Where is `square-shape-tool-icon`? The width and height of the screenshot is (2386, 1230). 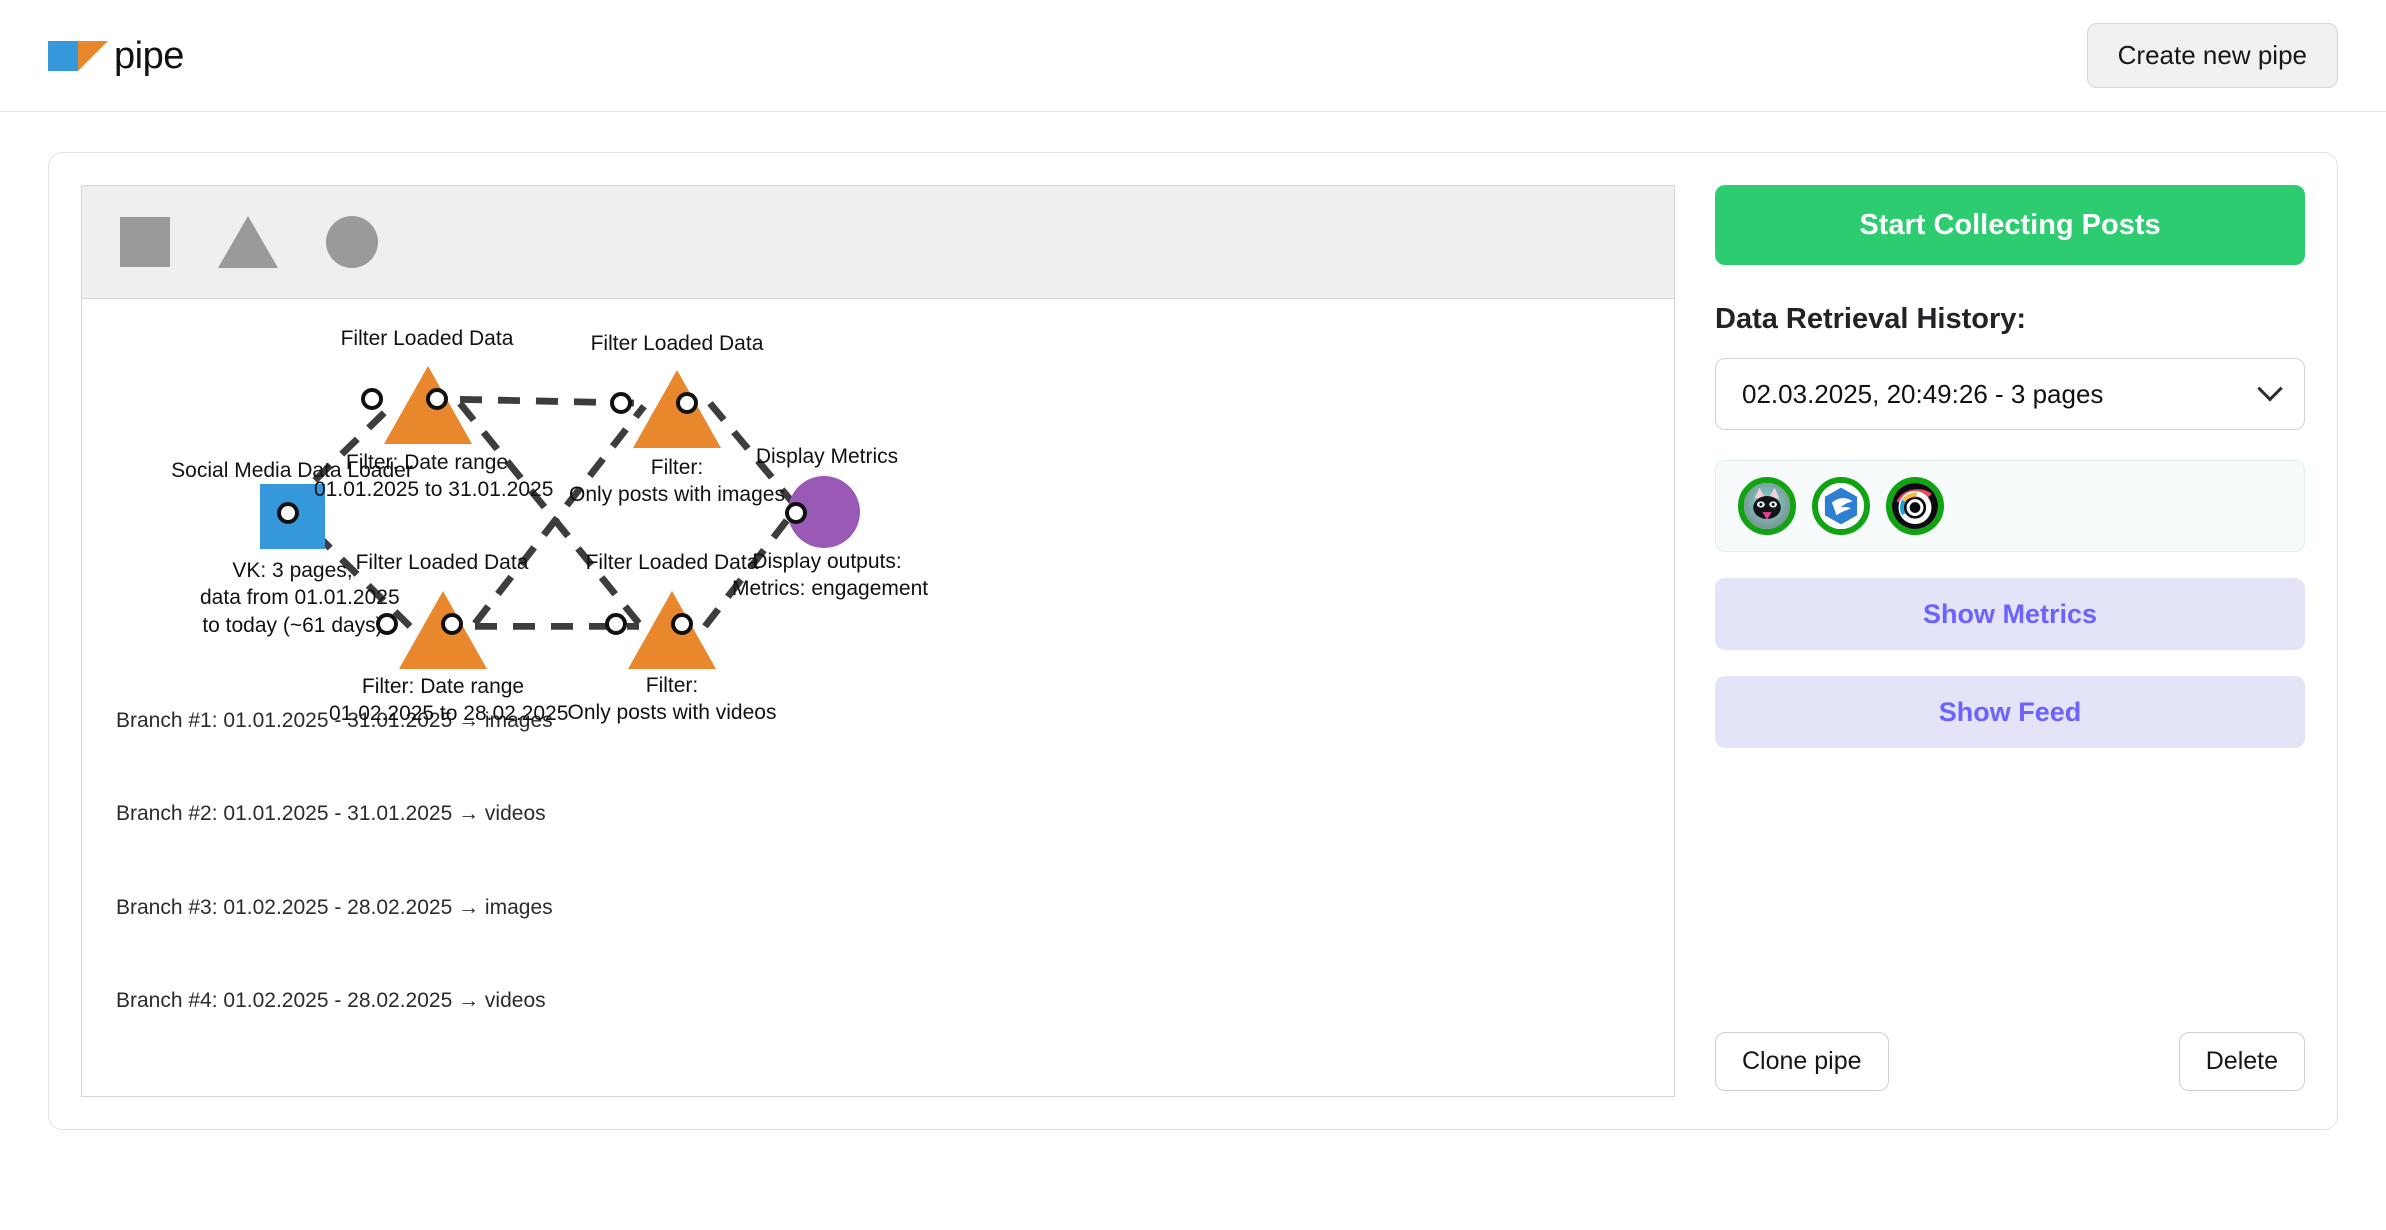 square-shape-tool-icon is located at coordinates (145, 242).